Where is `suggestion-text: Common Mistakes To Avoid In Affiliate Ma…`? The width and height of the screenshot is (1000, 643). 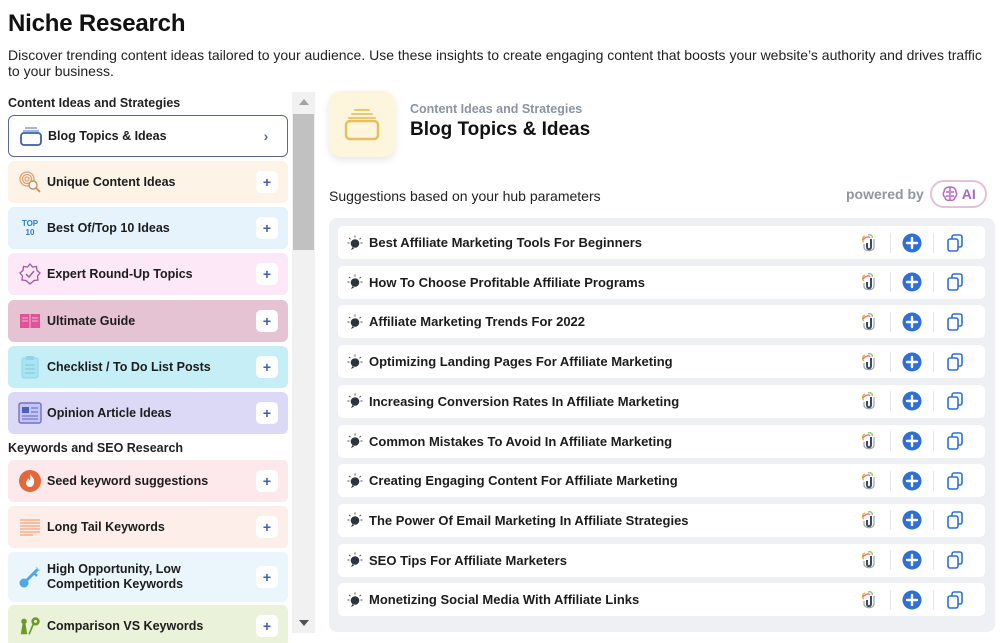 suggestion-text: Common Mistakes To Avoid In Affiliate Ma… is located at coordinates (521, 441).